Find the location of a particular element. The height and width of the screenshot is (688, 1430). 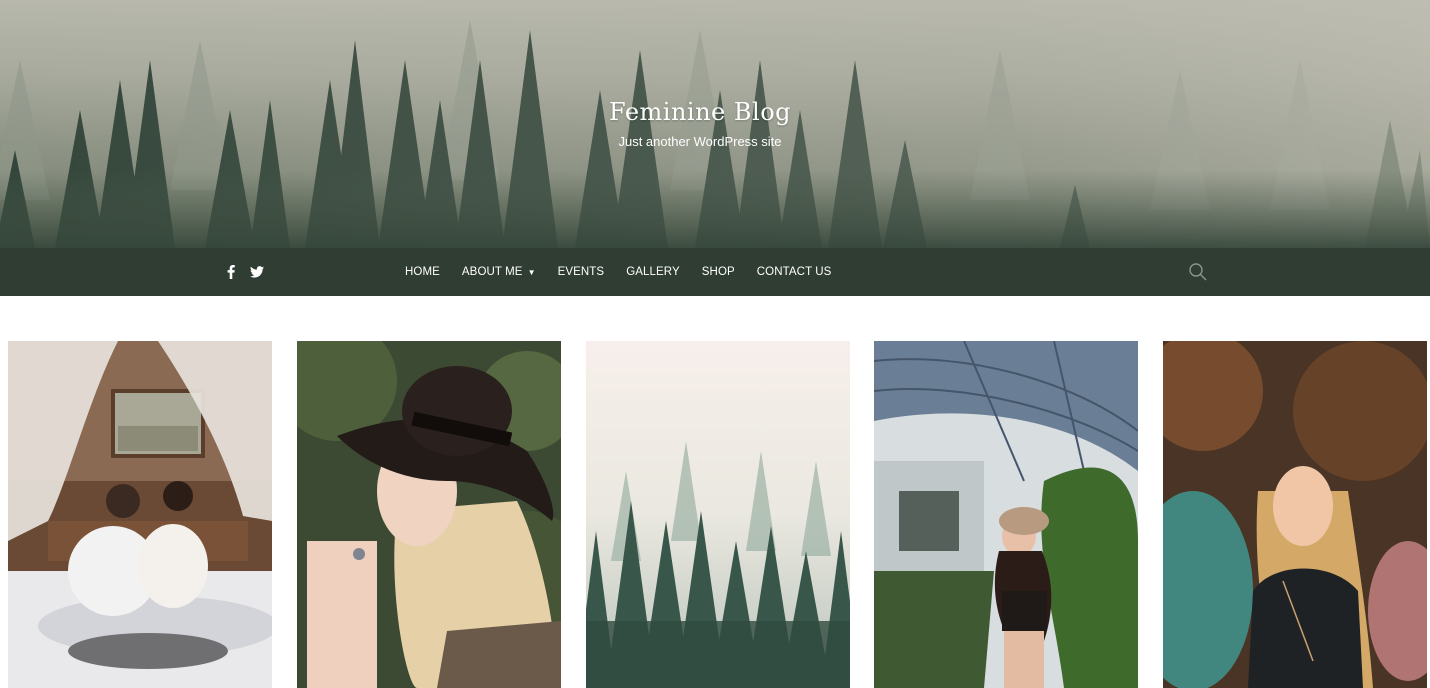

menu-item-label: GALLERY is located at coordinates (653, 272).